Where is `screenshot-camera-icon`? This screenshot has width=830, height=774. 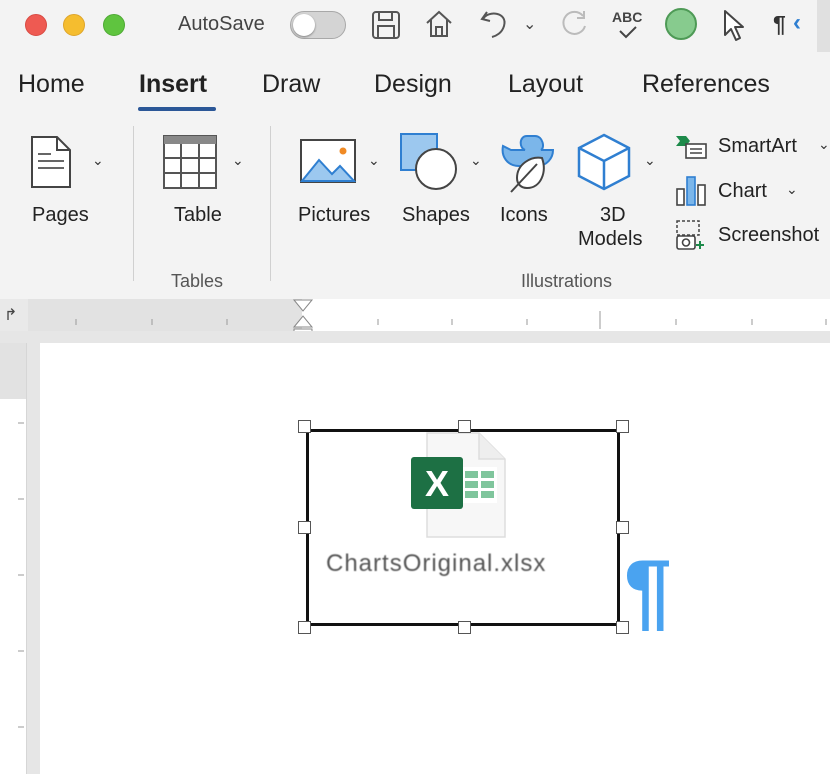
screenshot-camera-icon is located at coordinates (690, 235).